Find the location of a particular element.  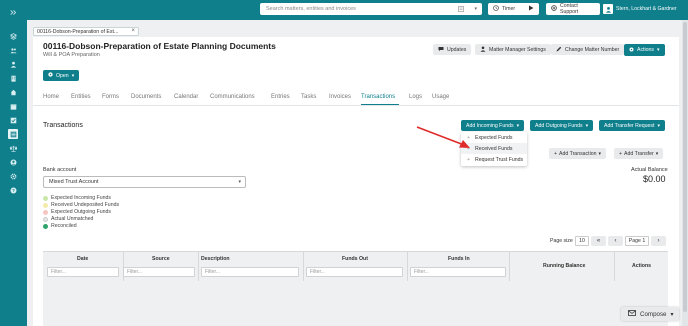

open-matter-tab: 00116-Dobson-Preparation of Est... × is located at coordinates (86, 31).